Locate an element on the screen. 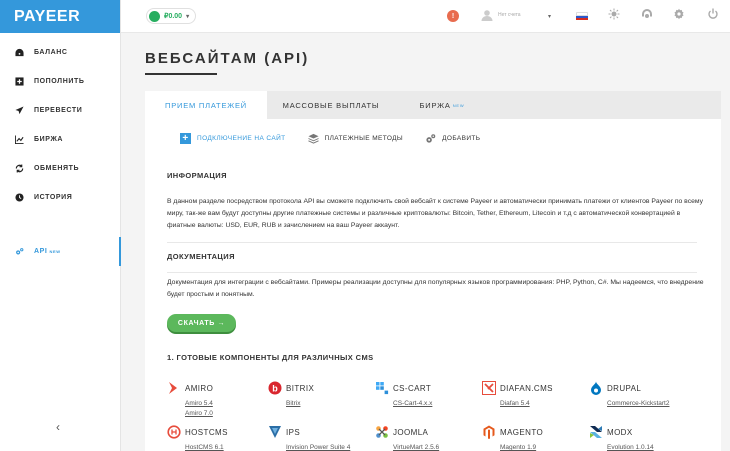  sidebar-item-label: ПОПОЛНИТЬ is located at coordinates (59, 81).